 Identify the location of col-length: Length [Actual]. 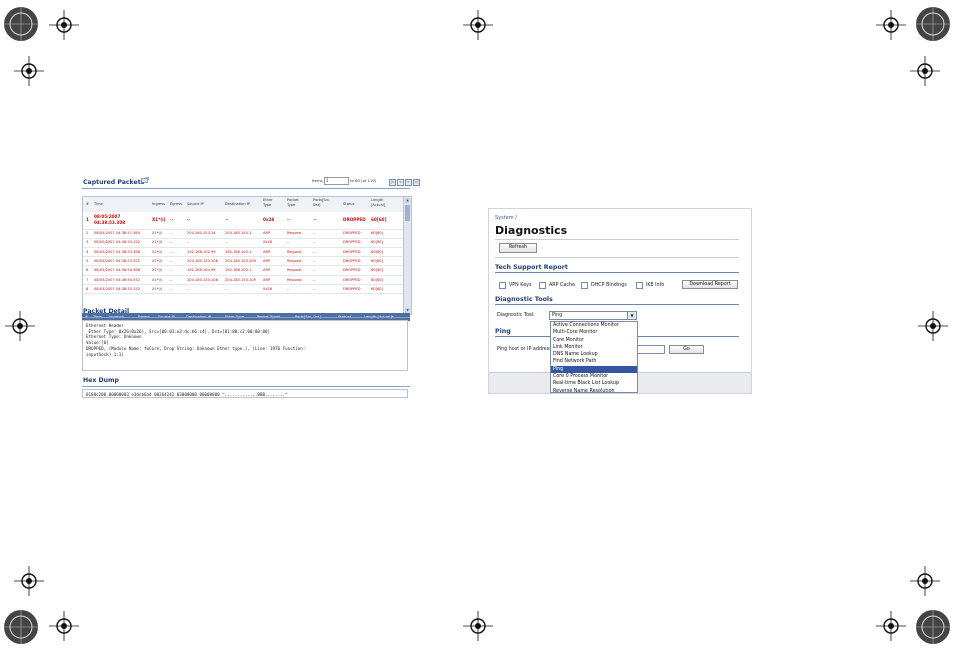
(382, 202).